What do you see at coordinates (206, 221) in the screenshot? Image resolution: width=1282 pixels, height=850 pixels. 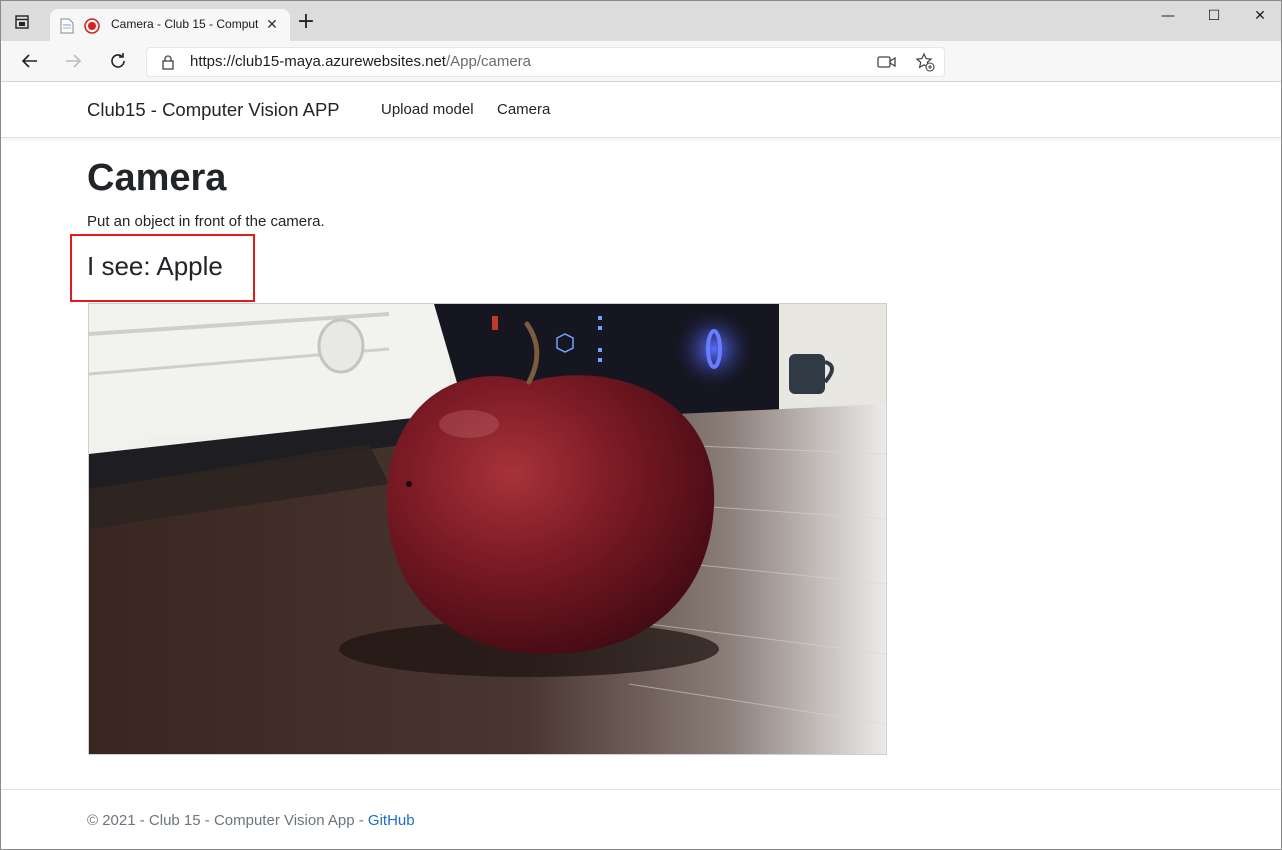 I see `instruction-text: Put an object in front of the camera.` at bounding box center [206, 221].